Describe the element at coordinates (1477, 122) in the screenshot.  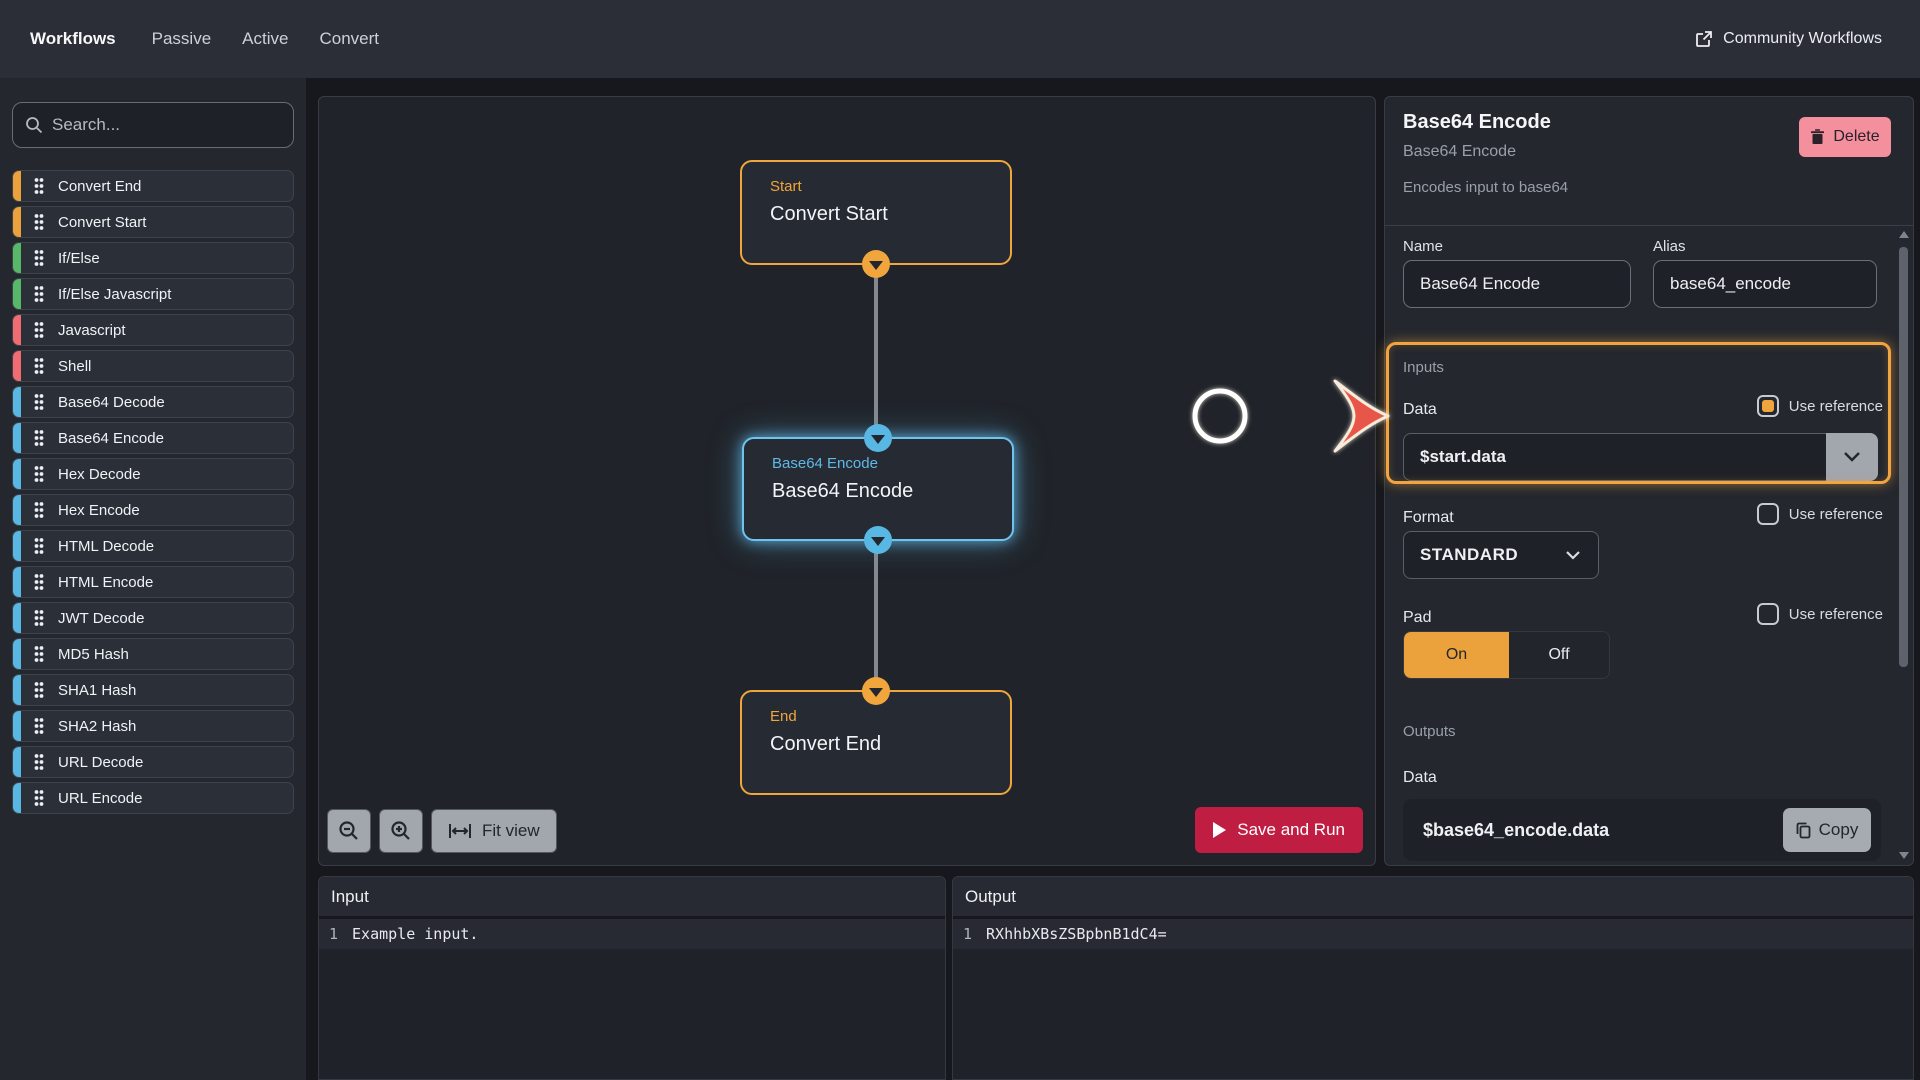
I see `inspector-title: Base64 Encode` at that location.